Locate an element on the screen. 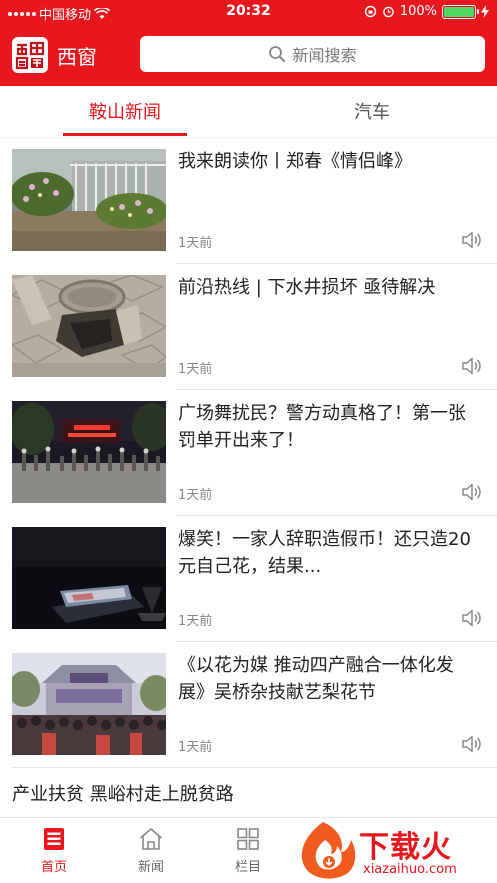  news-item: 我来朗读你丨郑春《情侣峰》 1天前 is located at coordinates (248, 201).